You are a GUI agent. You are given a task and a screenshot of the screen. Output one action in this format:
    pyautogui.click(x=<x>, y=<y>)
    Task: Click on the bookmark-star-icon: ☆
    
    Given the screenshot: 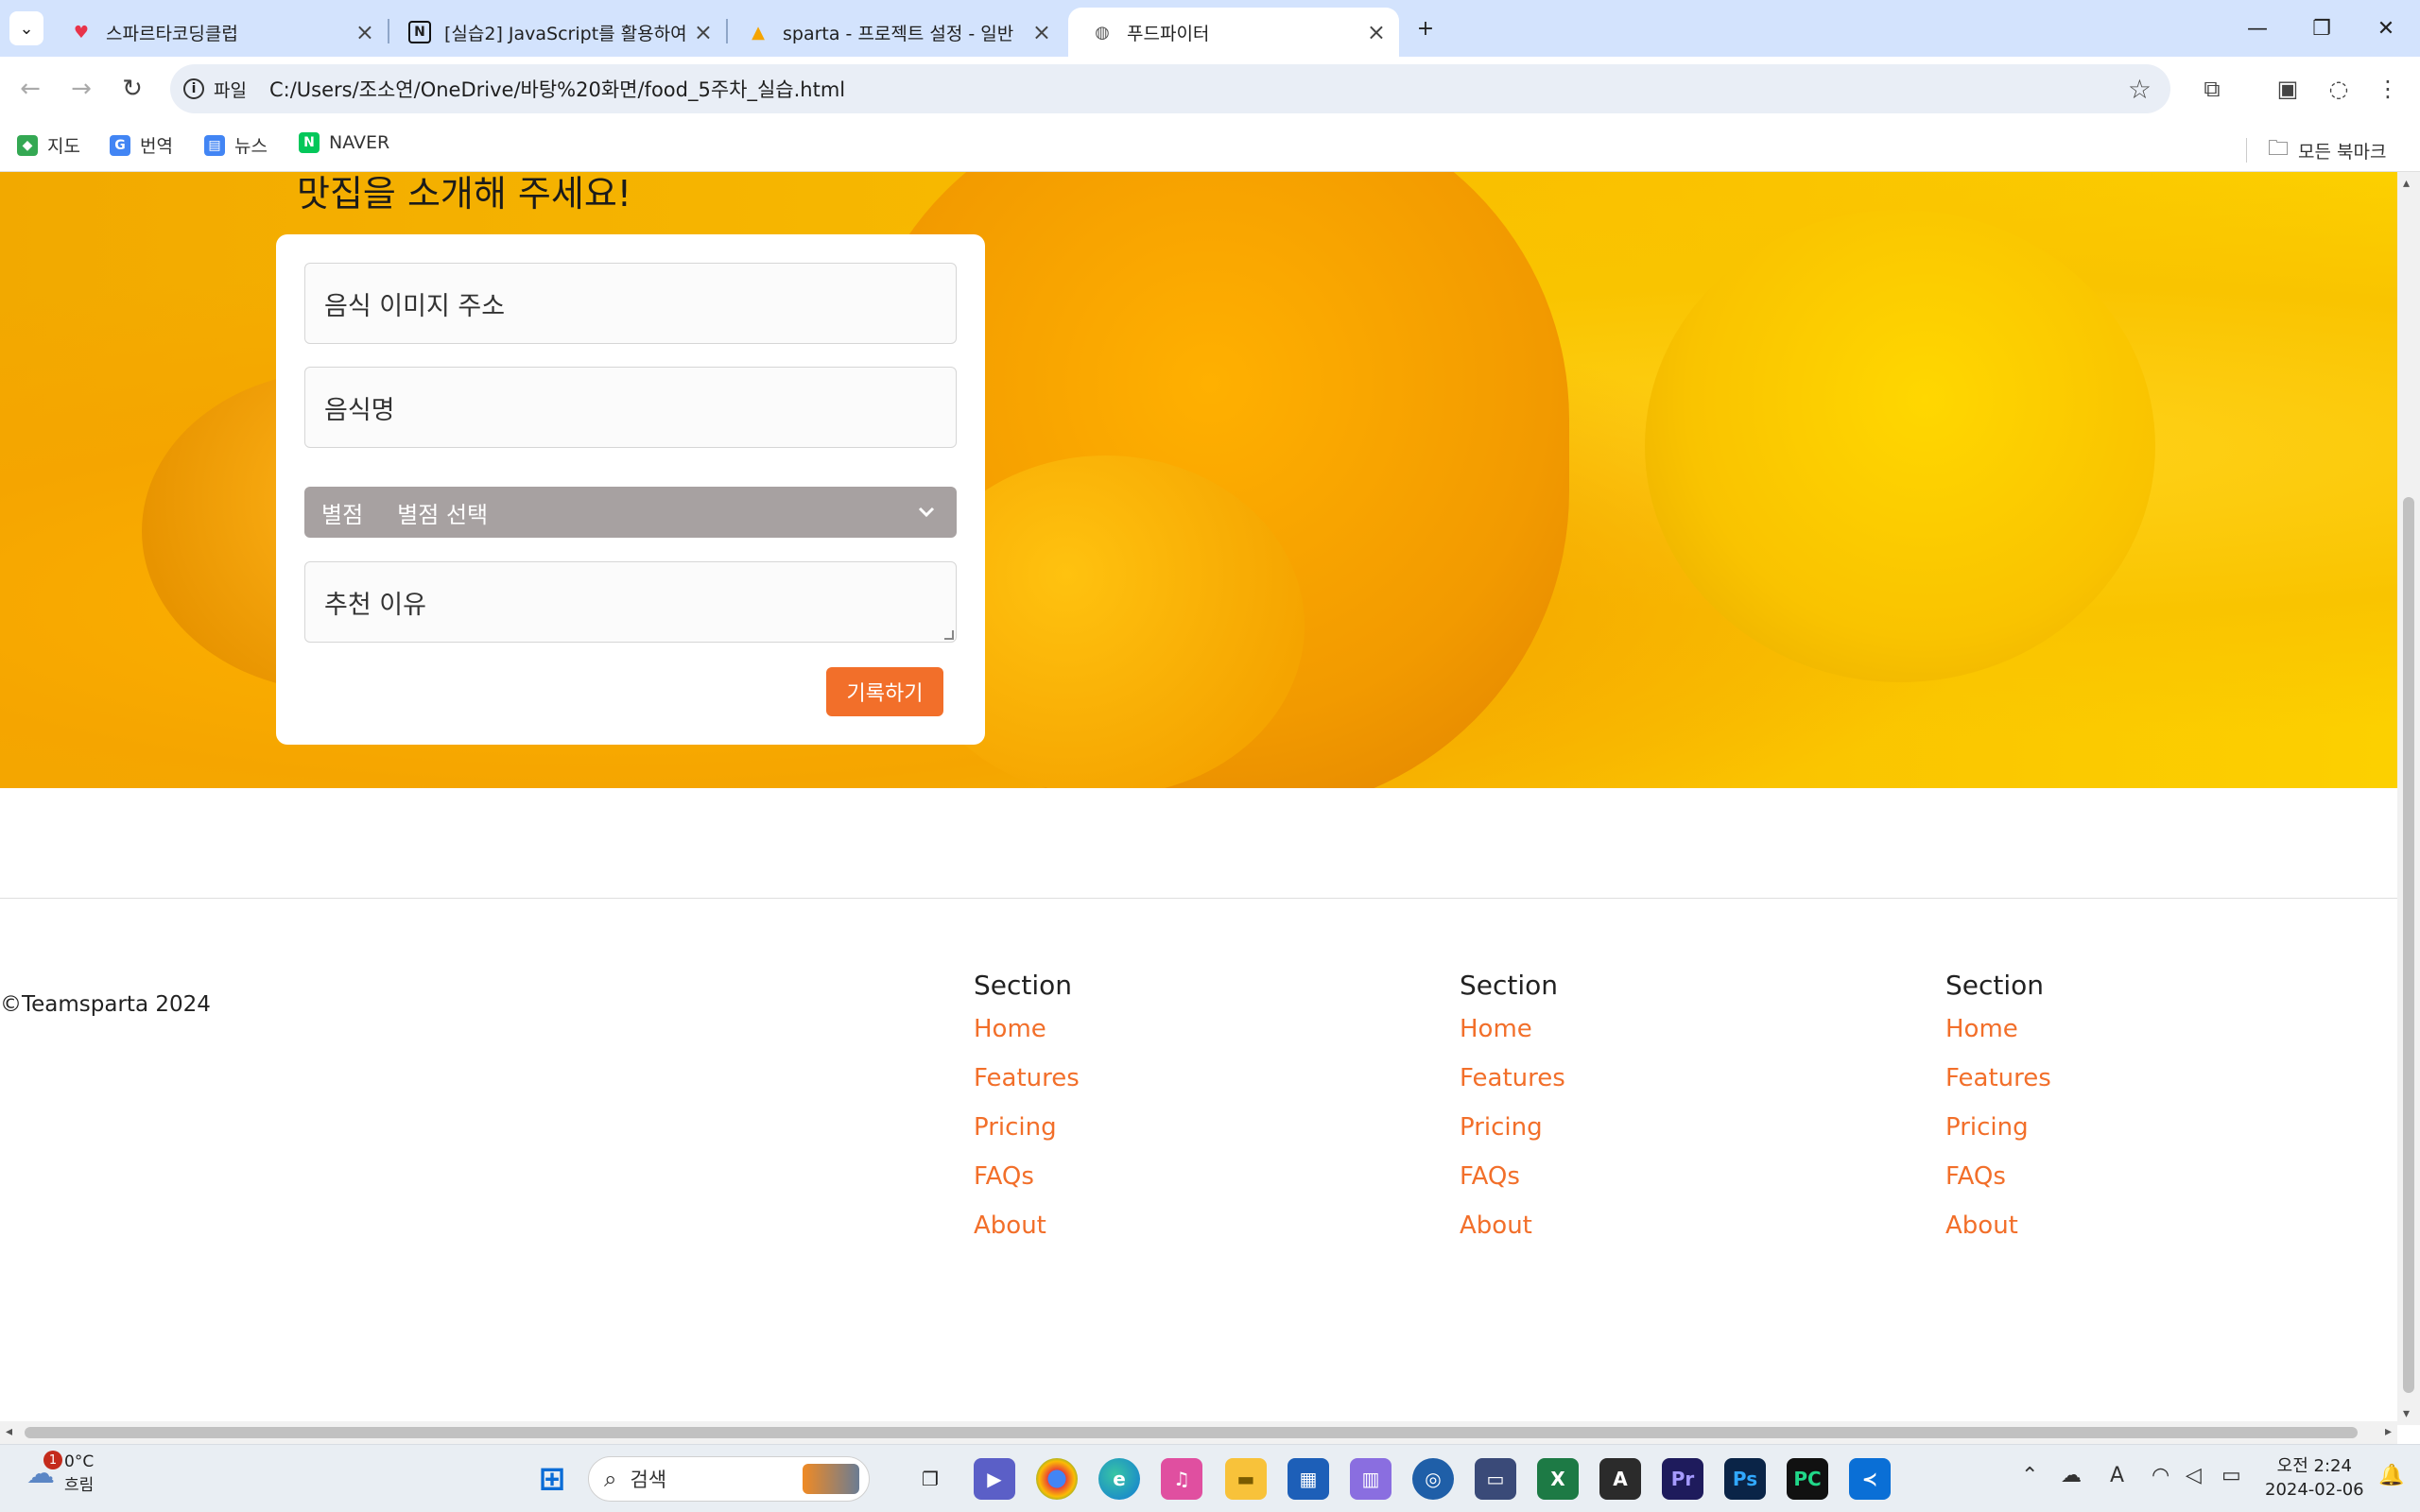 What is the action you would take?
    pyautogui.click(x=2140, y=89)
    